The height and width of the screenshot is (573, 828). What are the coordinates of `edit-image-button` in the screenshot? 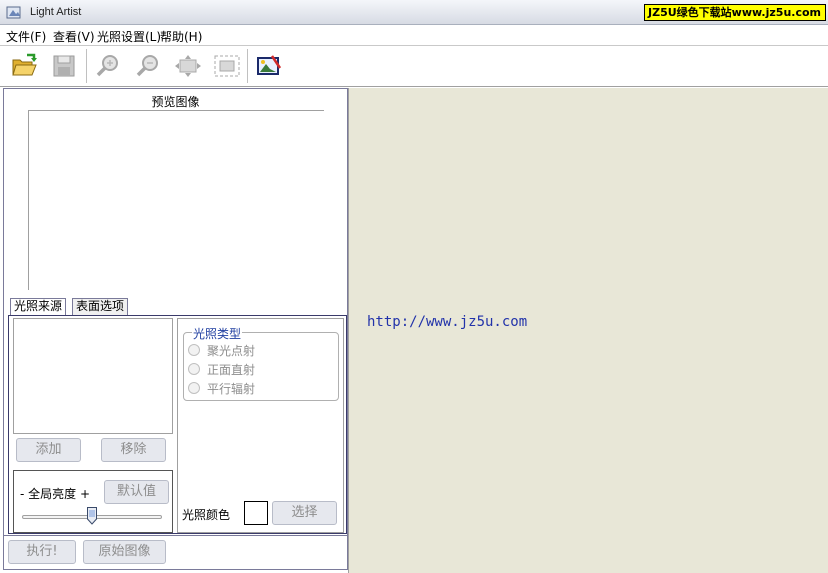 It's located at (269, 66).